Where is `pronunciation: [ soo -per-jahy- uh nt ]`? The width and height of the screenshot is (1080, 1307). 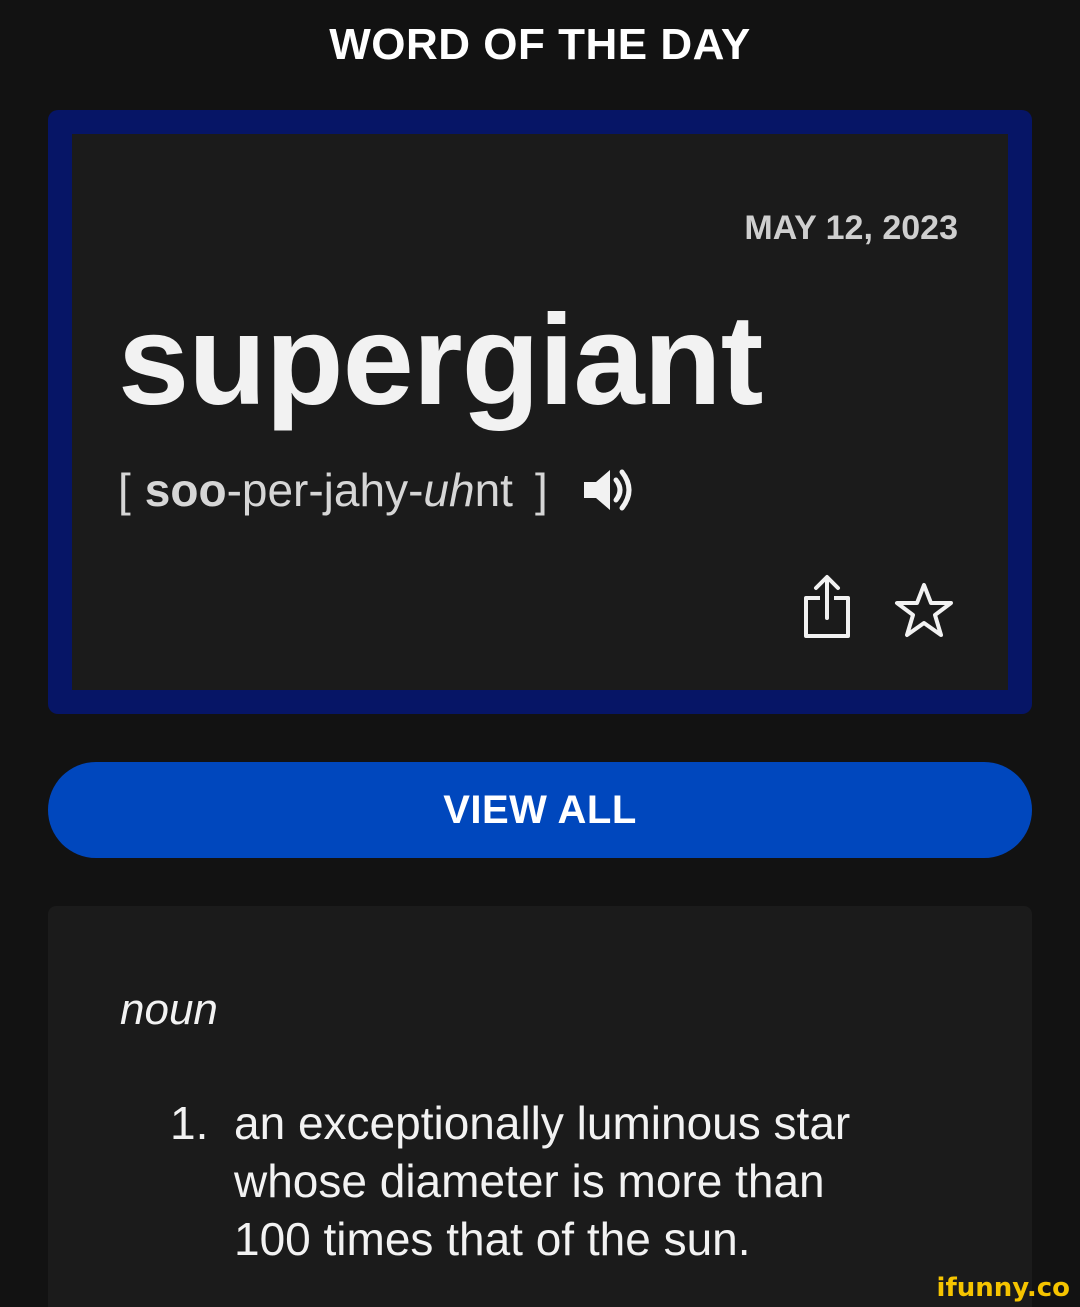 pronunciation: [ soo -per-jahy- uh nt ] is located at coordinates (378, 490).